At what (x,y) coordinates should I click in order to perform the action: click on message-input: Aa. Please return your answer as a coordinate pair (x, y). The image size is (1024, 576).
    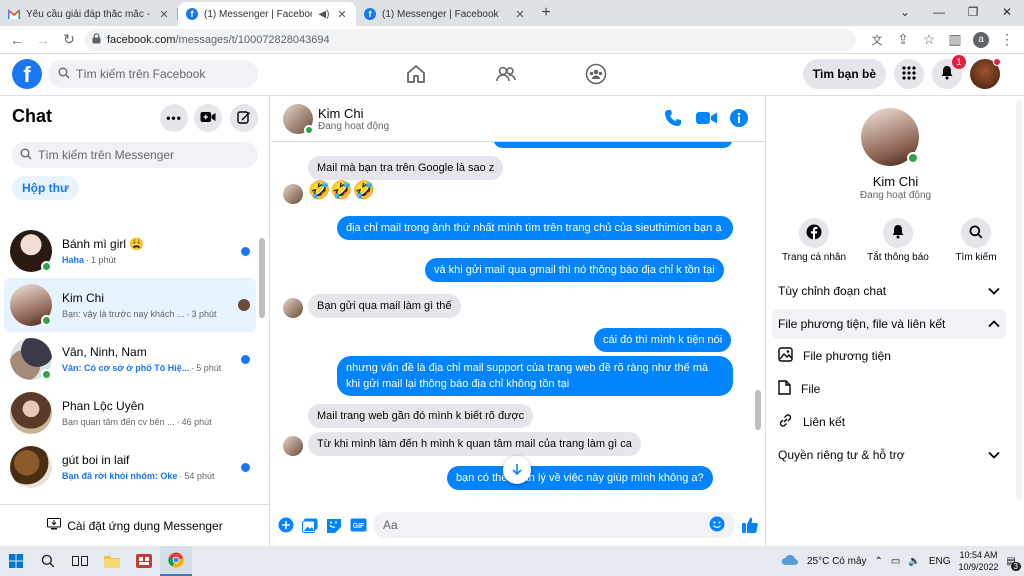
    Looking at the image, I should click on (554, 525).